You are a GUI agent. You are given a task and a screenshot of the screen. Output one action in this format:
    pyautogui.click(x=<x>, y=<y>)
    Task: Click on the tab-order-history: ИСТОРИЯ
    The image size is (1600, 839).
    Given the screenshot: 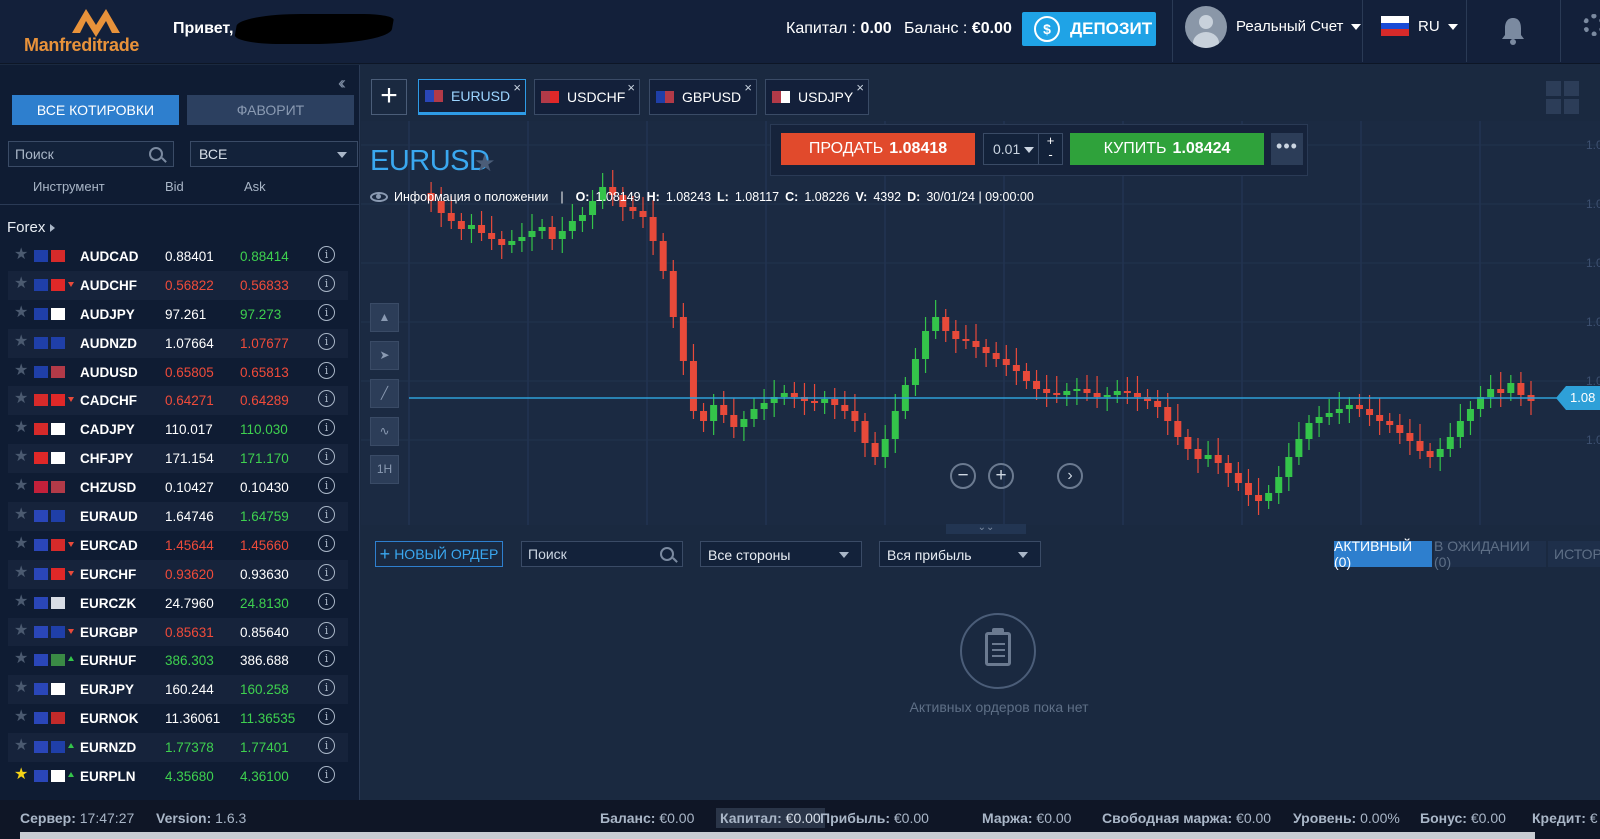 What is the action you would take?
    pyautogui.click(x=1574, y=554)
    